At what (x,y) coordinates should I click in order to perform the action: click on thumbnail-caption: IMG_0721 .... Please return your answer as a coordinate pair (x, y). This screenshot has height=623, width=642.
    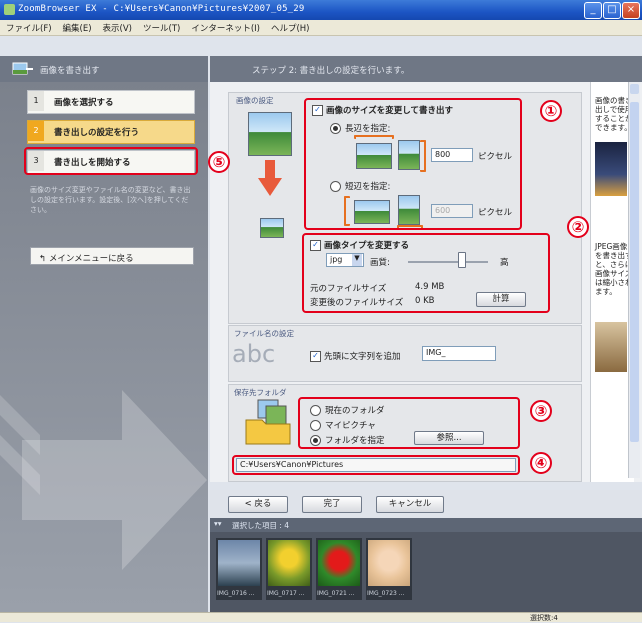
    Looking at the image, I should click on (336, 593).